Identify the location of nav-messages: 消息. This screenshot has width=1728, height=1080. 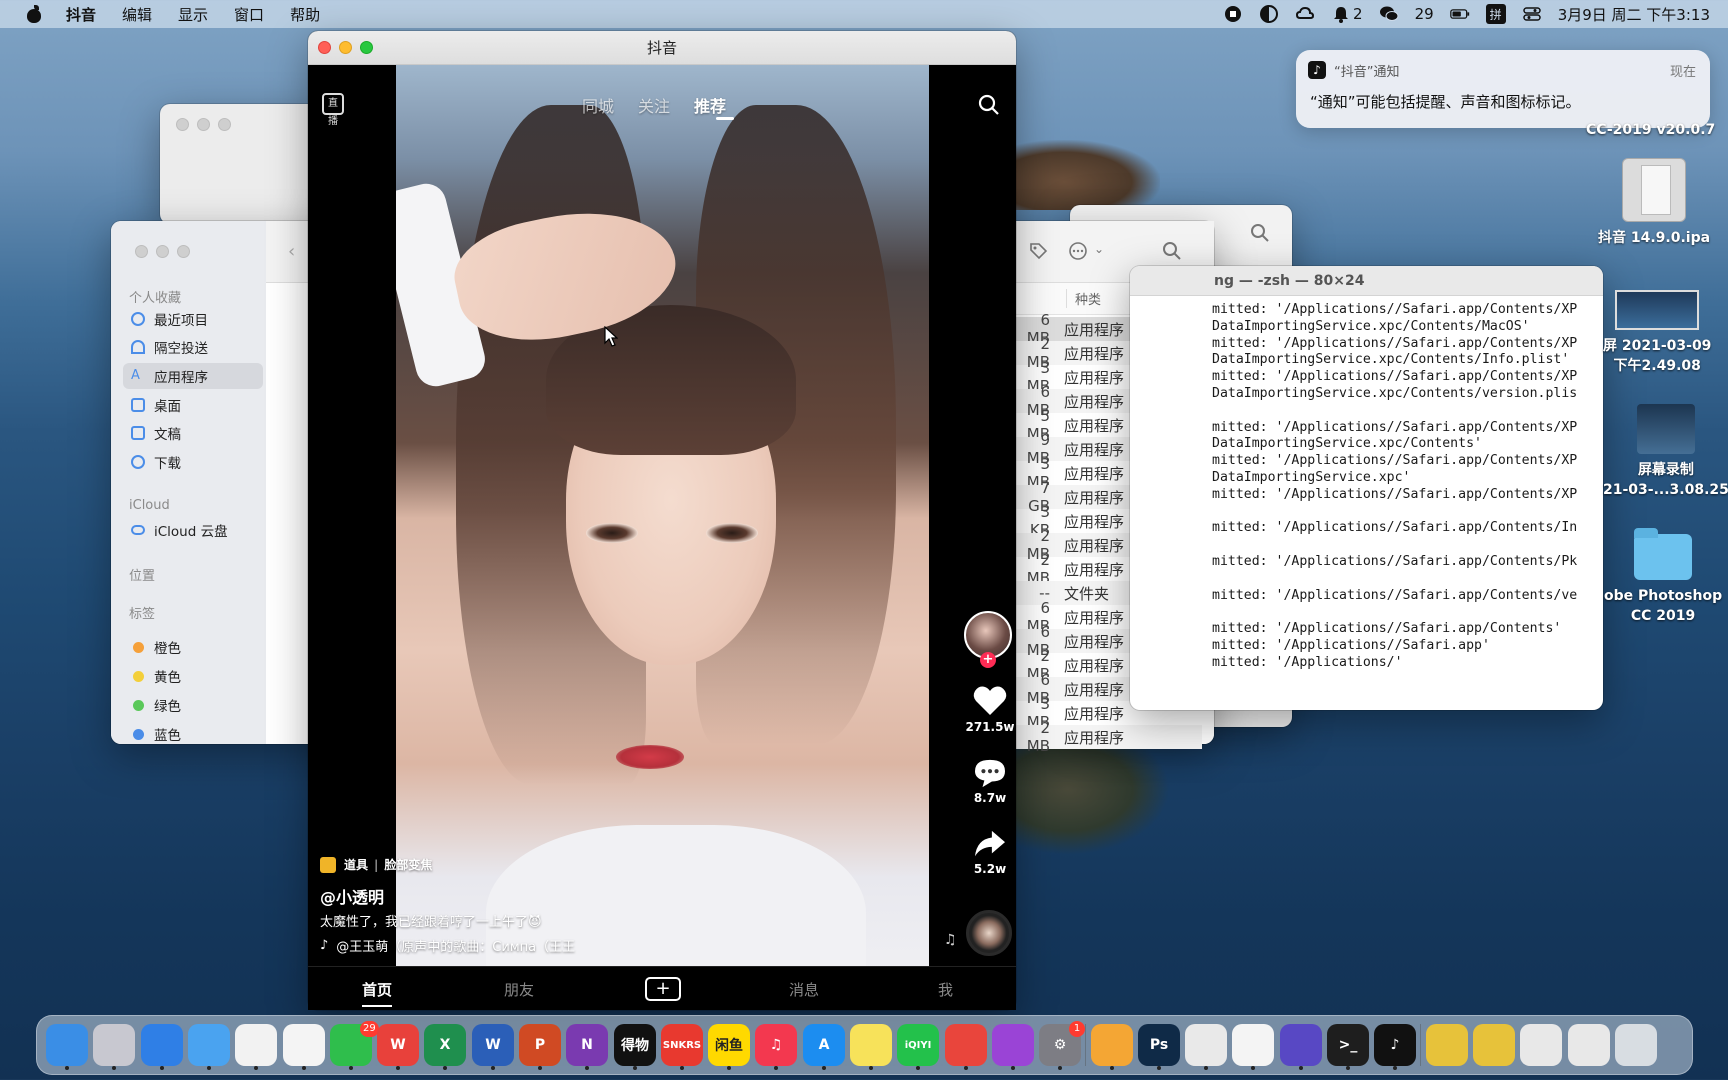
(804, 989).